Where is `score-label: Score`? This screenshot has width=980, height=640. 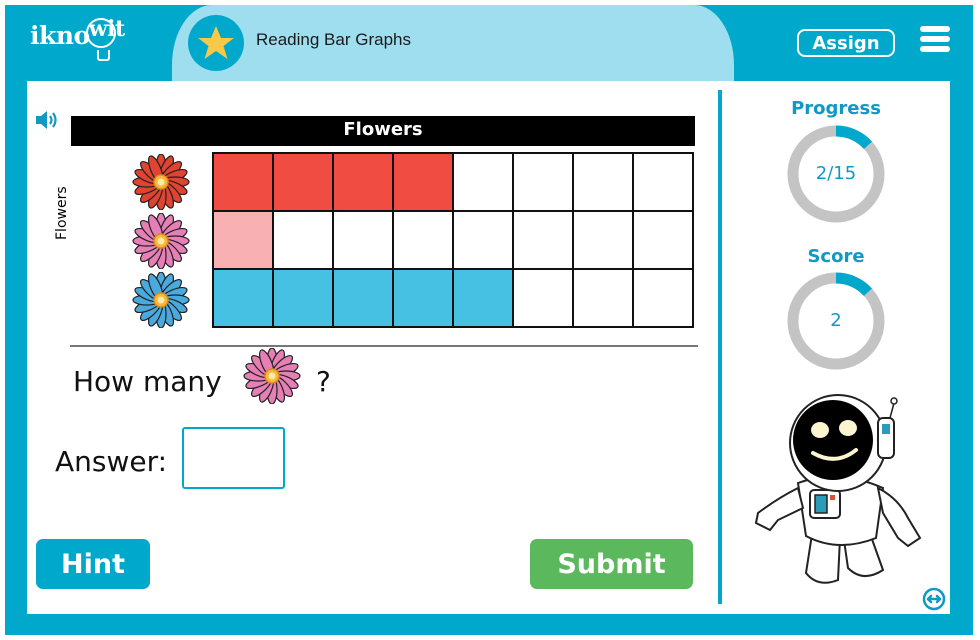 score-label: Score is located at coordinates (836, 256).